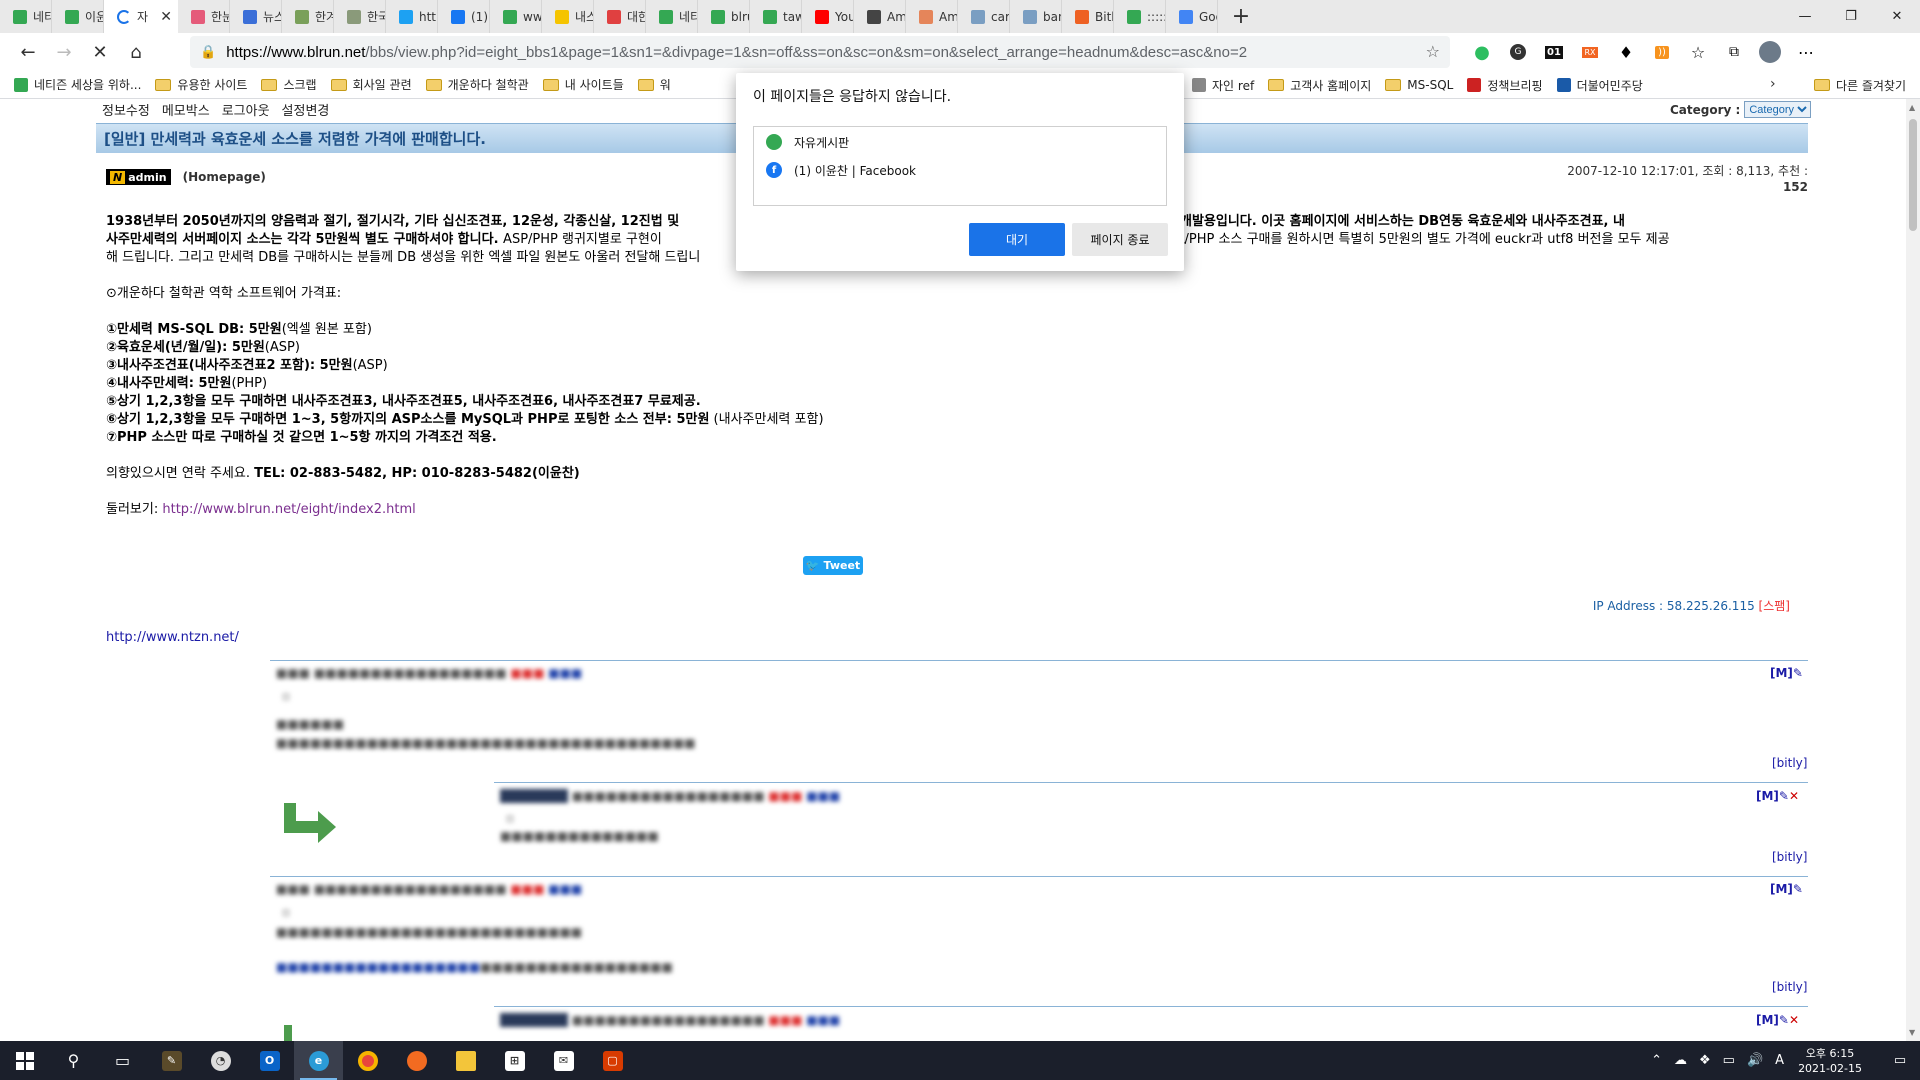 This screenshot has height=1080, width=1920. What do you see at coordinates (1036, 16) in the screenshot?
I see `tab: bankin` at bounding box center [1036, 16].